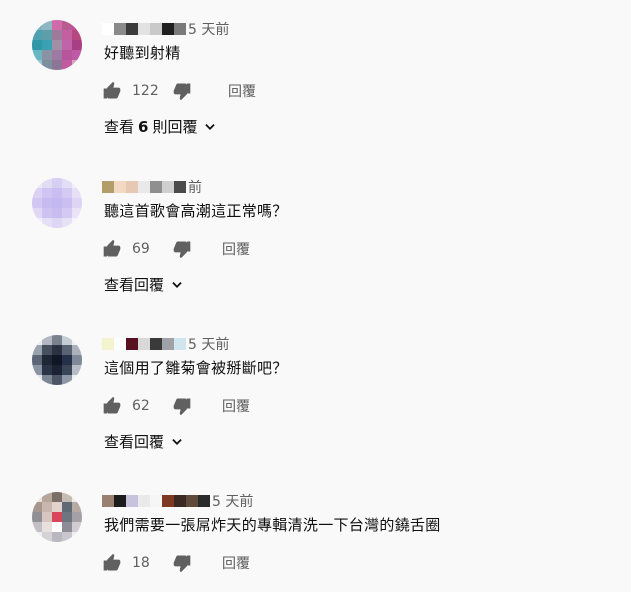 The image size is (631, 592). I want to click on comment-actions: 122 回覆, so click(179, 91).